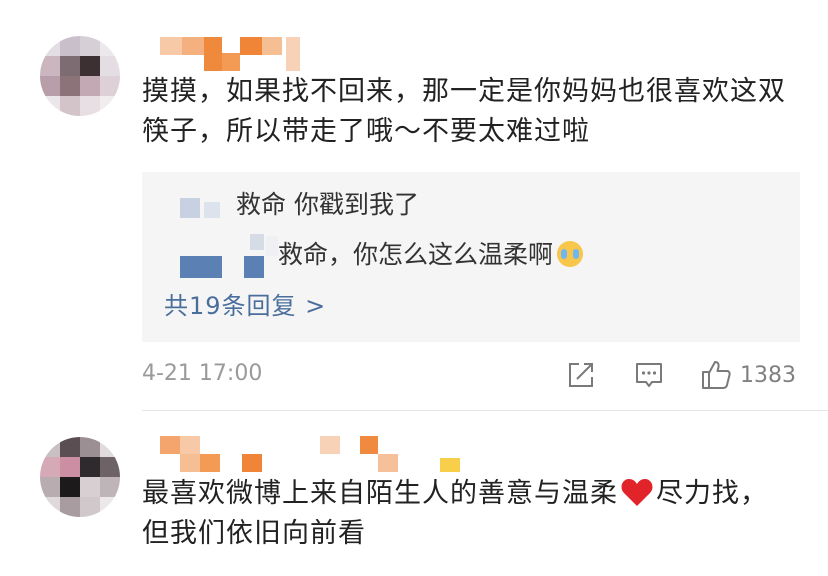 The image size is (828, 576). I want to click on comment-text: 摸摸，如果找不回来，那一定是你妈妈也很喜欢这双筷子，所以带走了哦～不要太难过啦, so click(464, 111).